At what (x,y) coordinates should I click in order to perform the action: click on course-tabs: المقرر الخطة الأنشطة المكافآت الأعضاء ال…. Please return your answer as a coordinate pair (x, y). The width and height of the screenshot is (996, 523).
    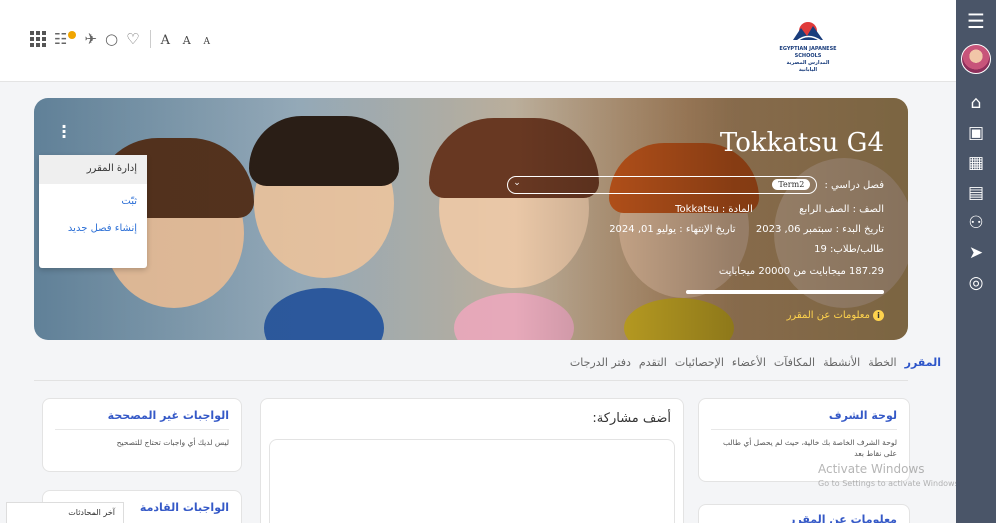
    Looking at the image, I should click on (755, 362).